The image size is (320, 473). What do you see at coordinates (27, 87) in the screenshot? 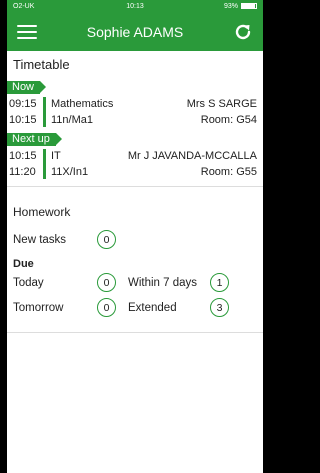
I see `now-tag: Now` at bounding box center [27, 87].